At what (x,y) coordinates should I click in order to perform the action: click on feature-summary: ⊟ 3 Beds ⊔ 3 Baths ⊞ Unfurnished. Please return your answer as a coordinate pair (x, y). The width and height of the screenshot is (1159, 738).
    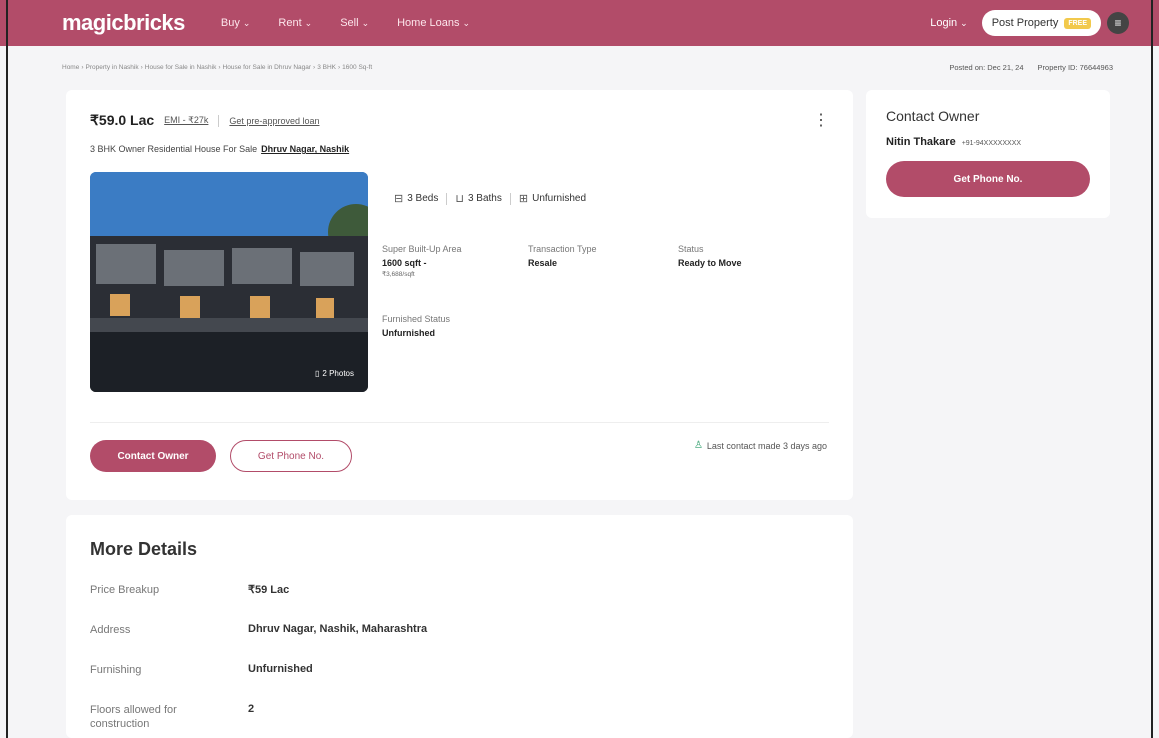
    Looking at the image, I should click on (490, 198).